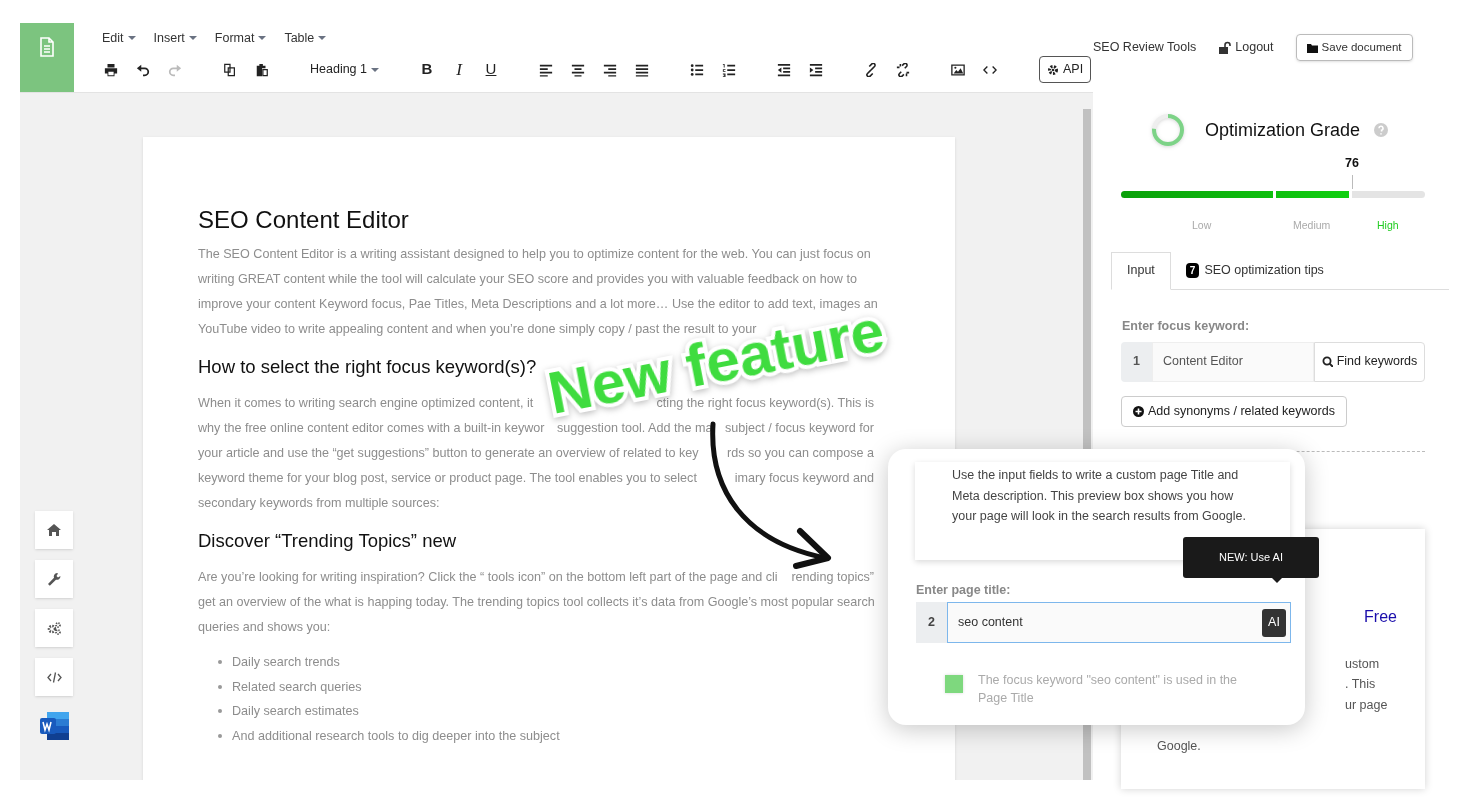 This screenshot has height=800, width=1467. I want to click on paragraph-text: subject / focus keyword for, so click(799, 428).